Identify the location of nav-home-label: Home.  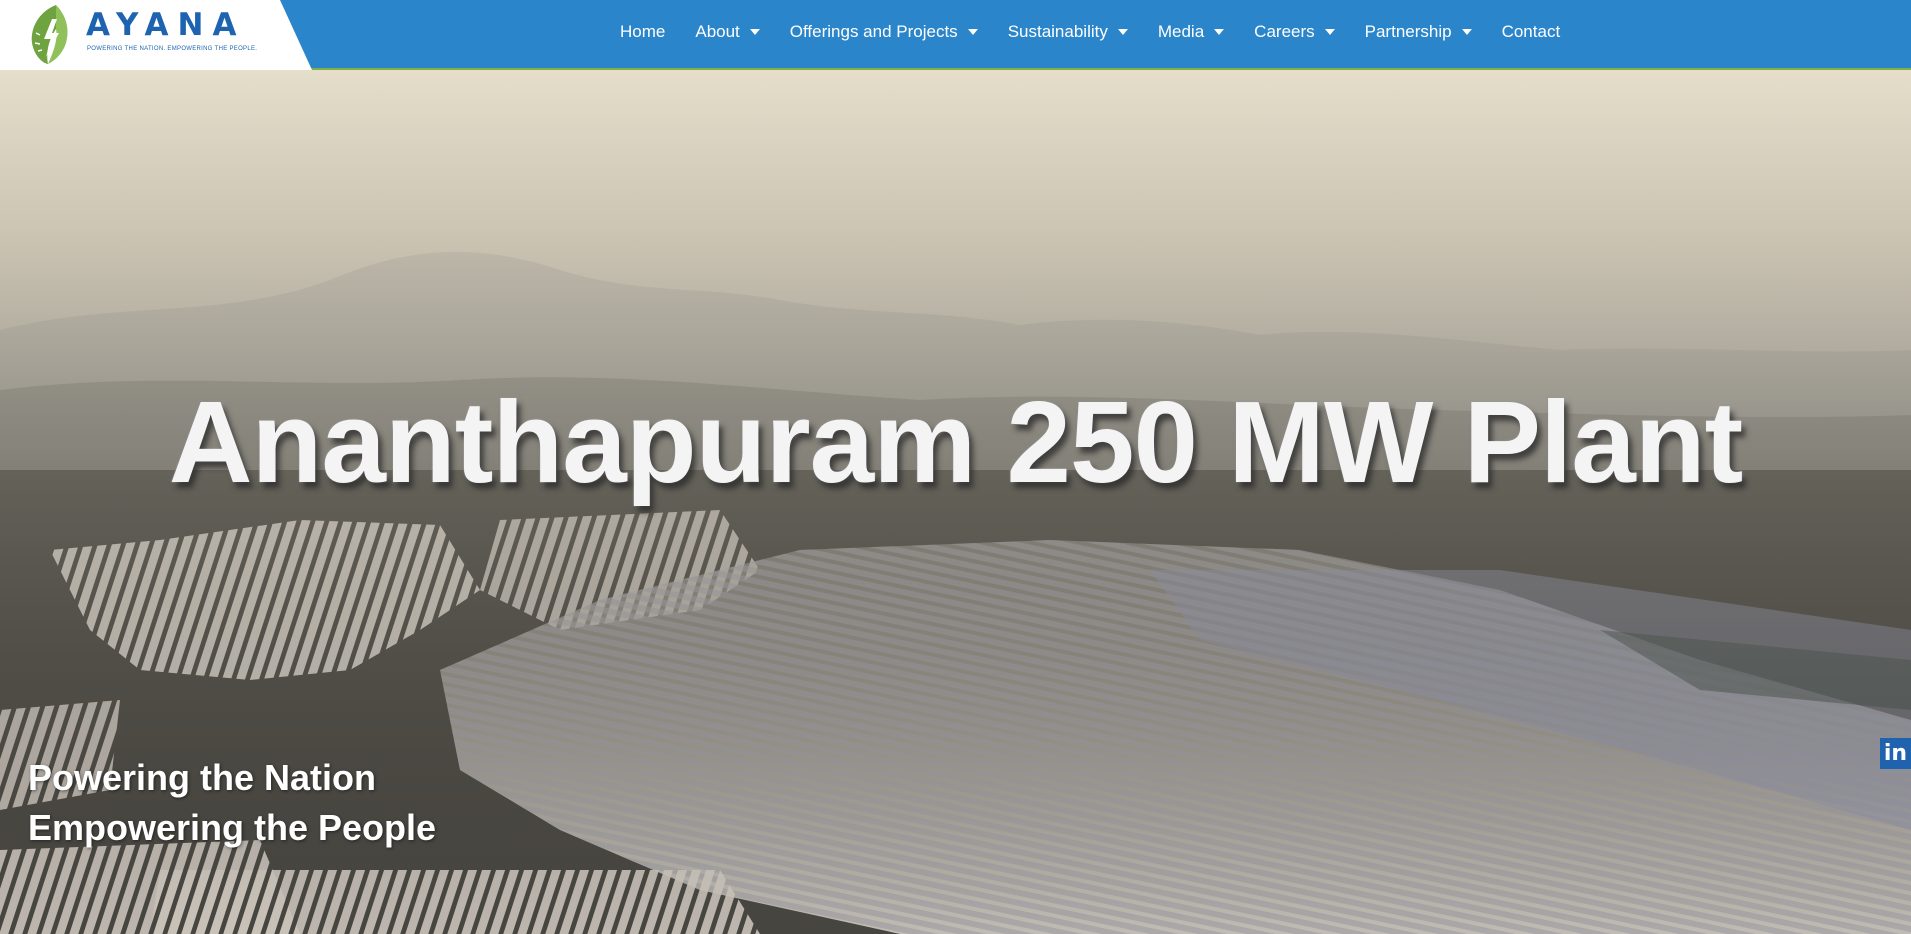
(643, 31).